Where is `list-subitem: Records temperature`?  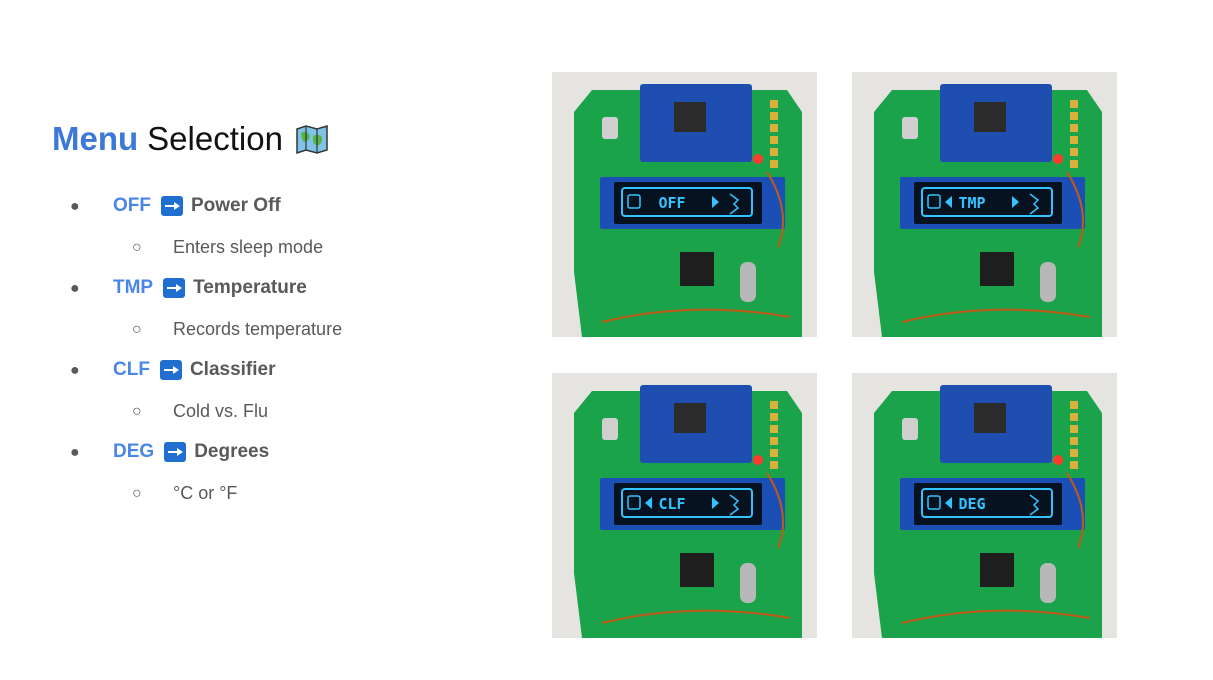 list-subitem: Records temperature is located at coordinates (258, 329).